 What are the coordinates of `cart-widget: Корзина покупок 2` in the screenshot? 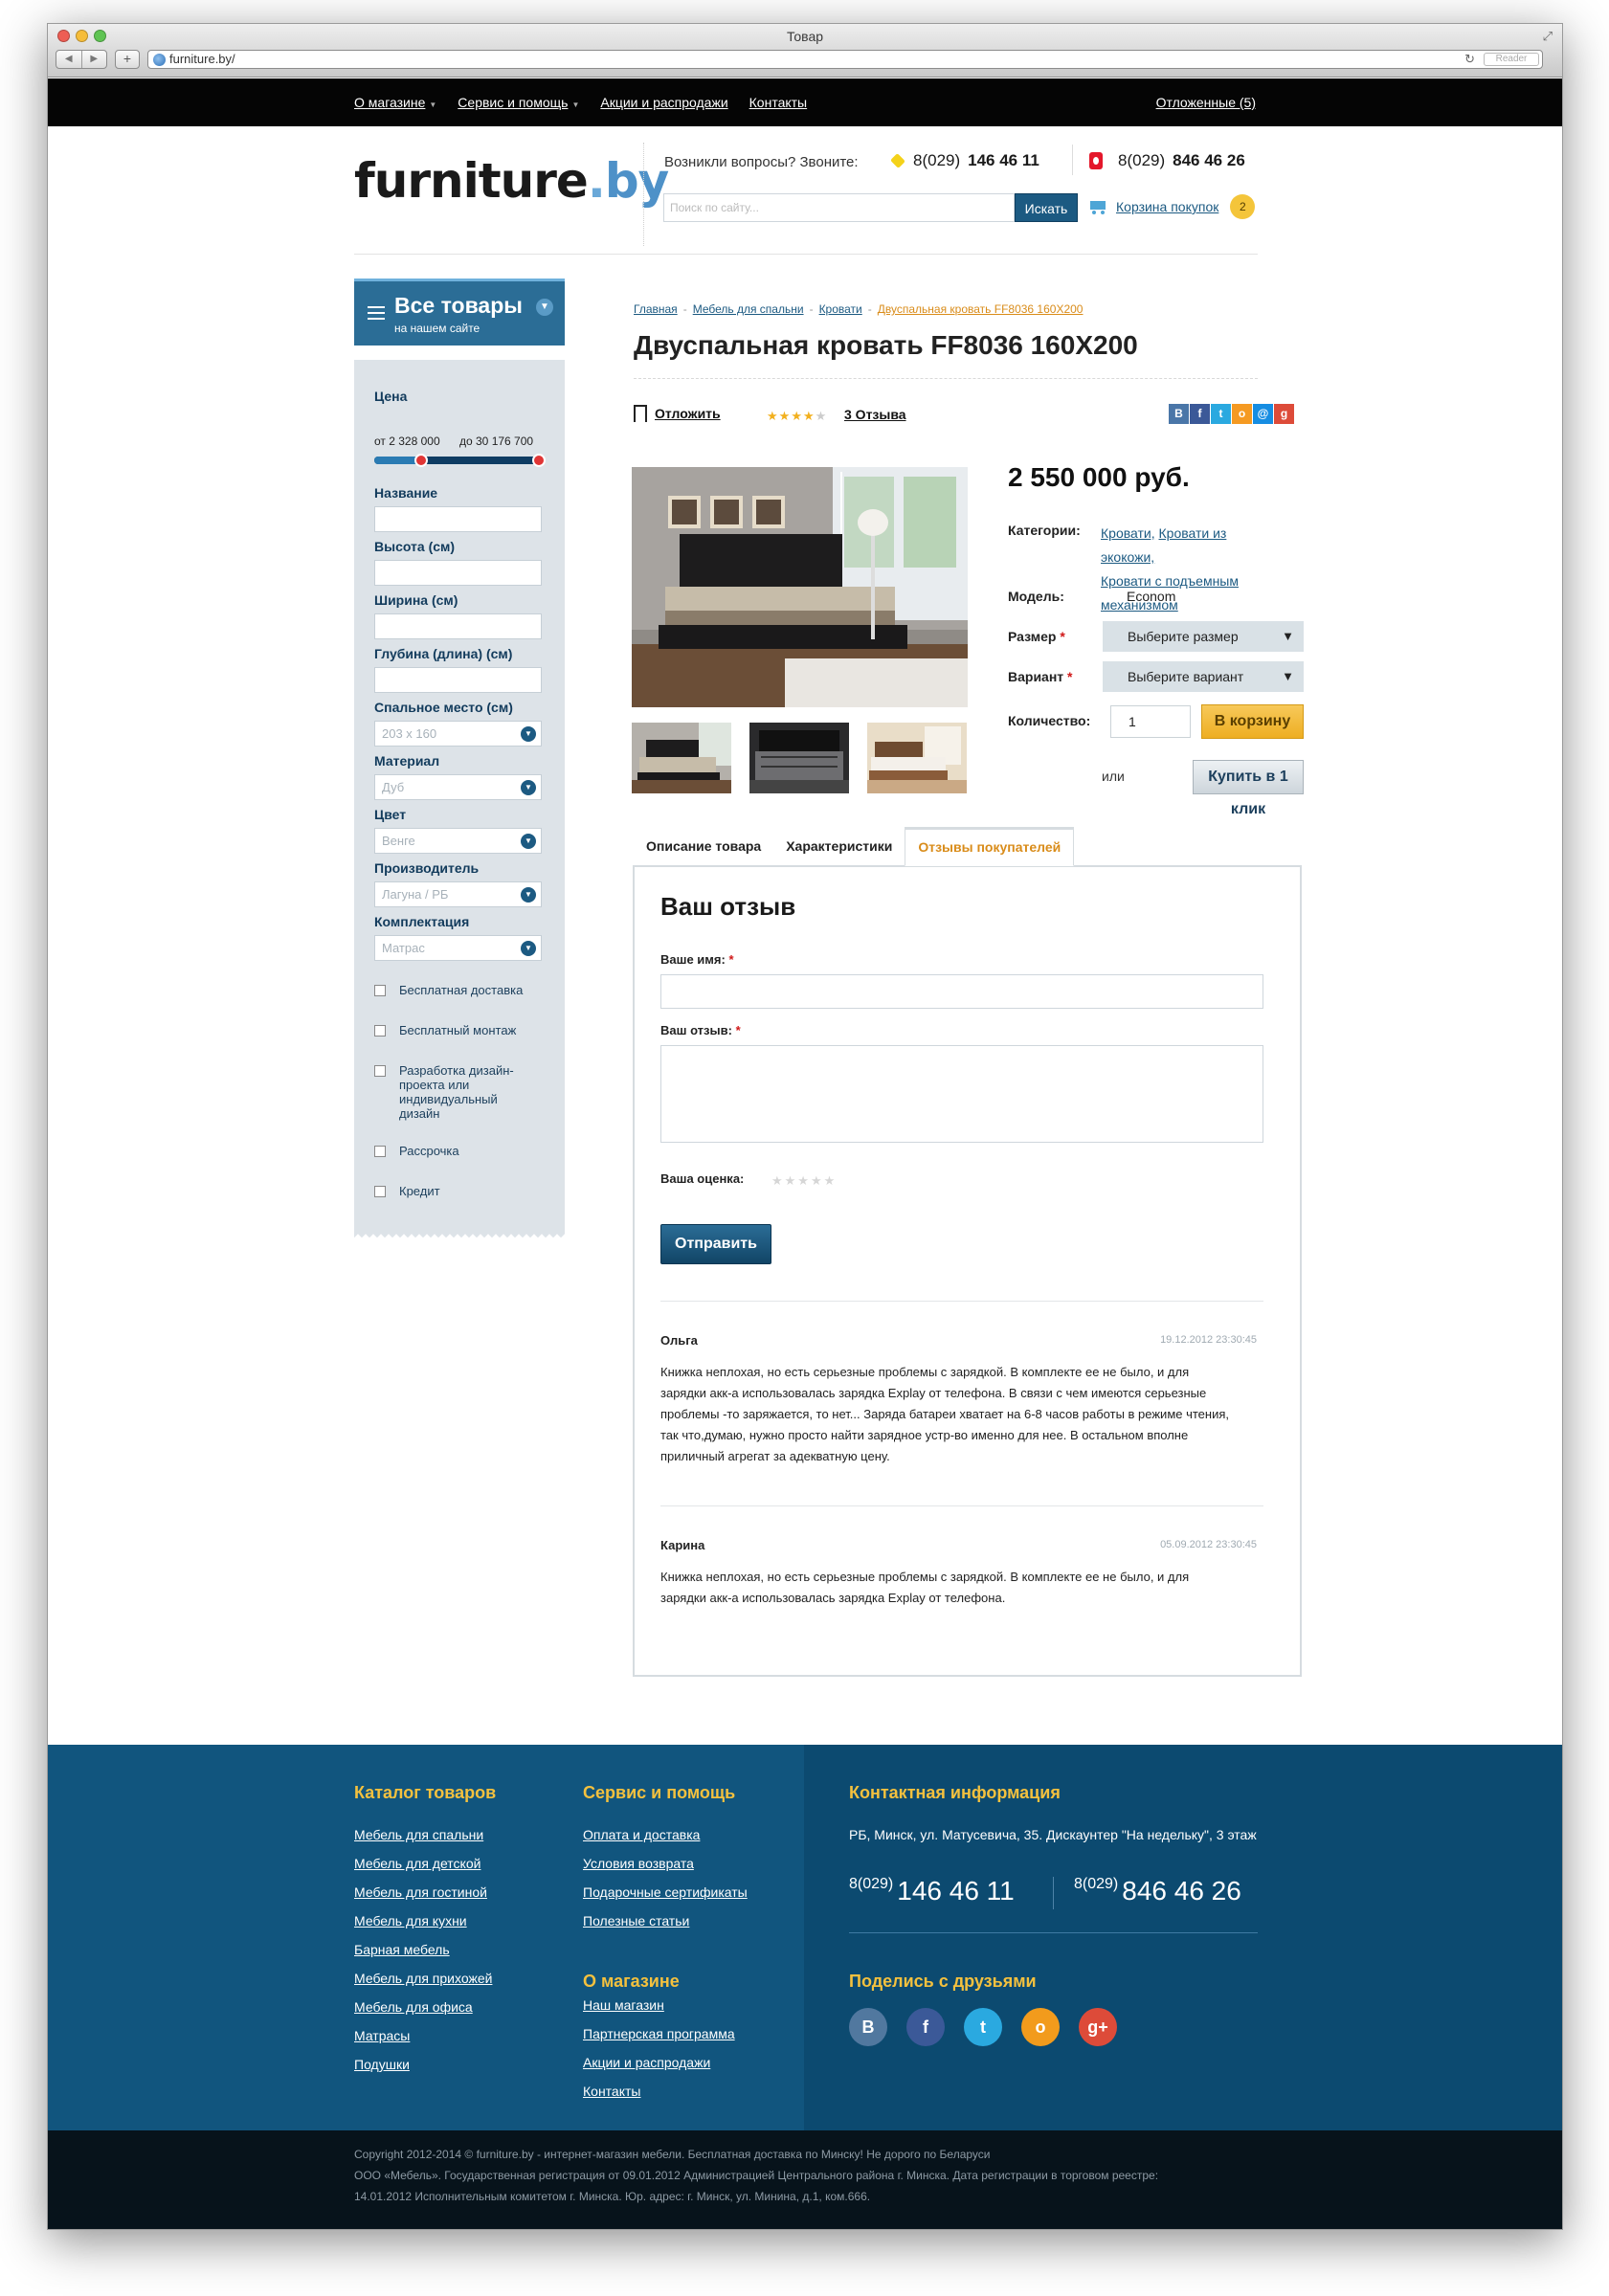 It's located at (1171, 206).